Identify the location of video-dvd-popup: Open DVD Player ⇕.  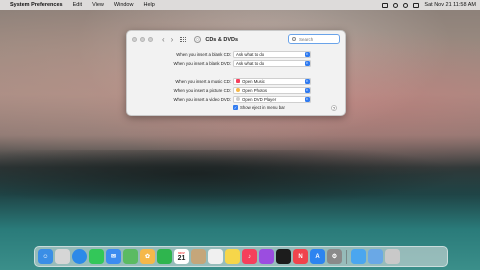
(272, 99).